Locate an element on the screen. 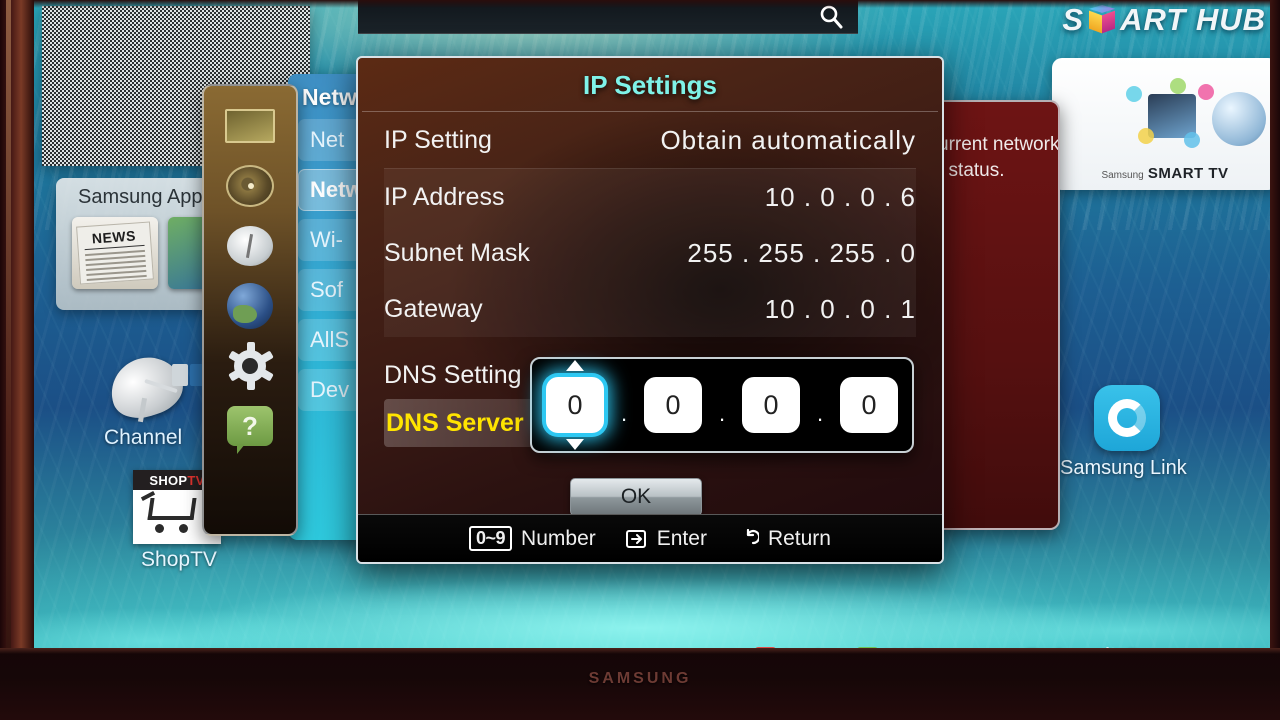 The width and height of the screenshot is (1280, 720). dns-octet-entry-popup: 0 . 0 . 0 . 0 is located at coordinates (722, 405).